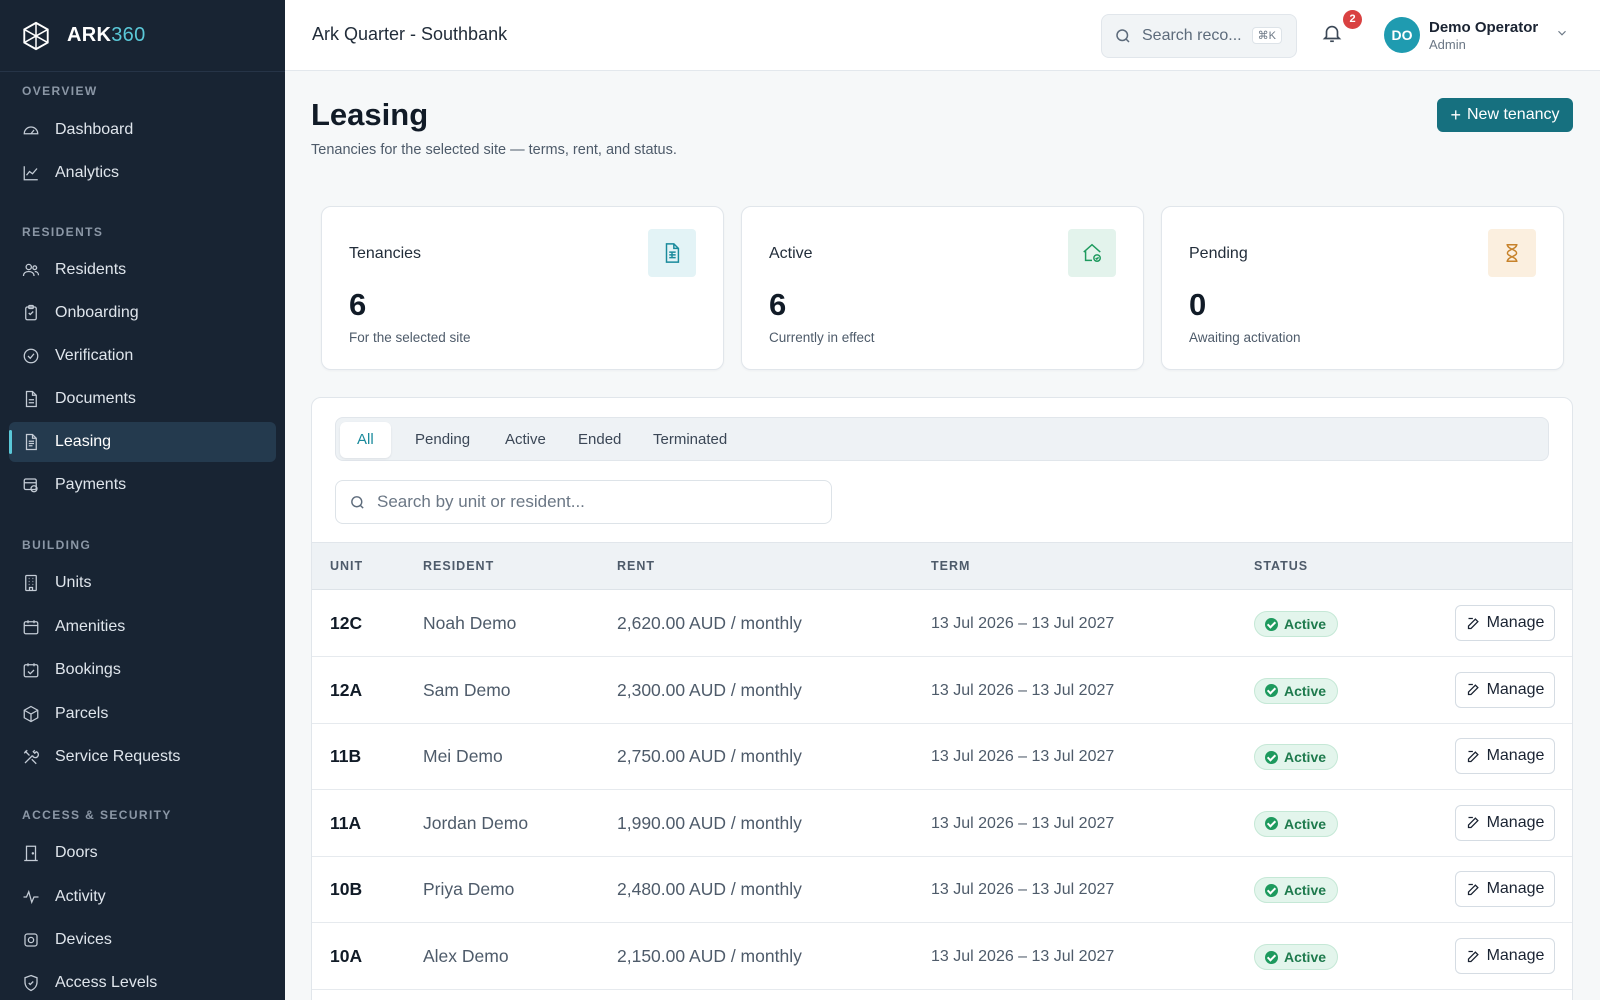  I want to click on cell-rent: 2,620.00 AUD / monthly, so click(709, 623).